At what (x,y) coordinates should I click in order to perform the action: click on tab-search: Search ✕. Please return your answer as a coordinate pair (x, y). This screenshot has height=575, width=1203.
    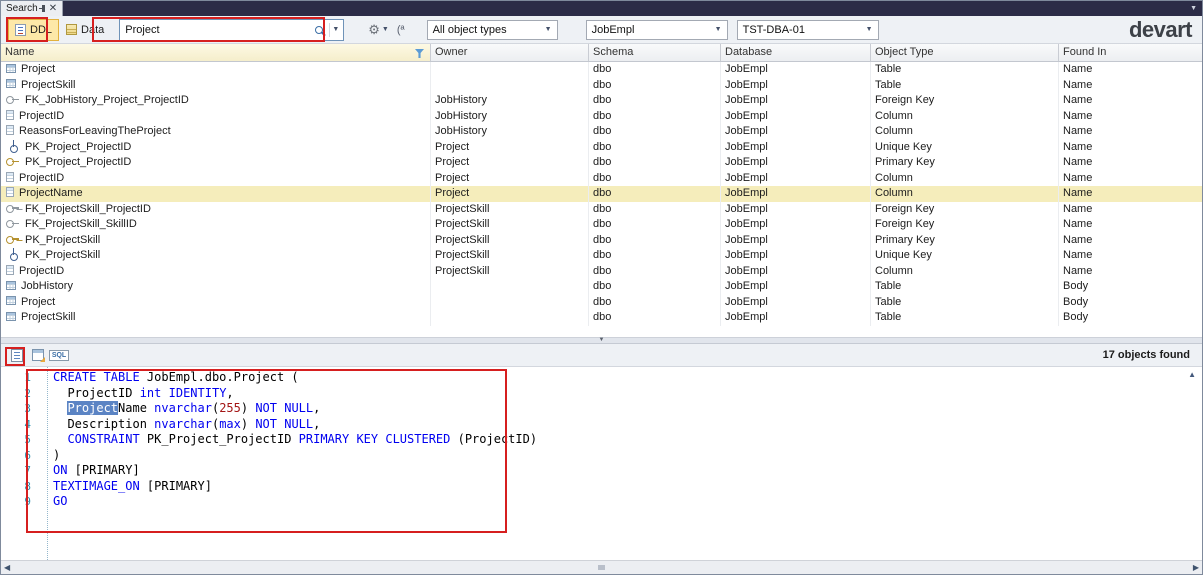
    Looking at the image, I should click on (32, 8).